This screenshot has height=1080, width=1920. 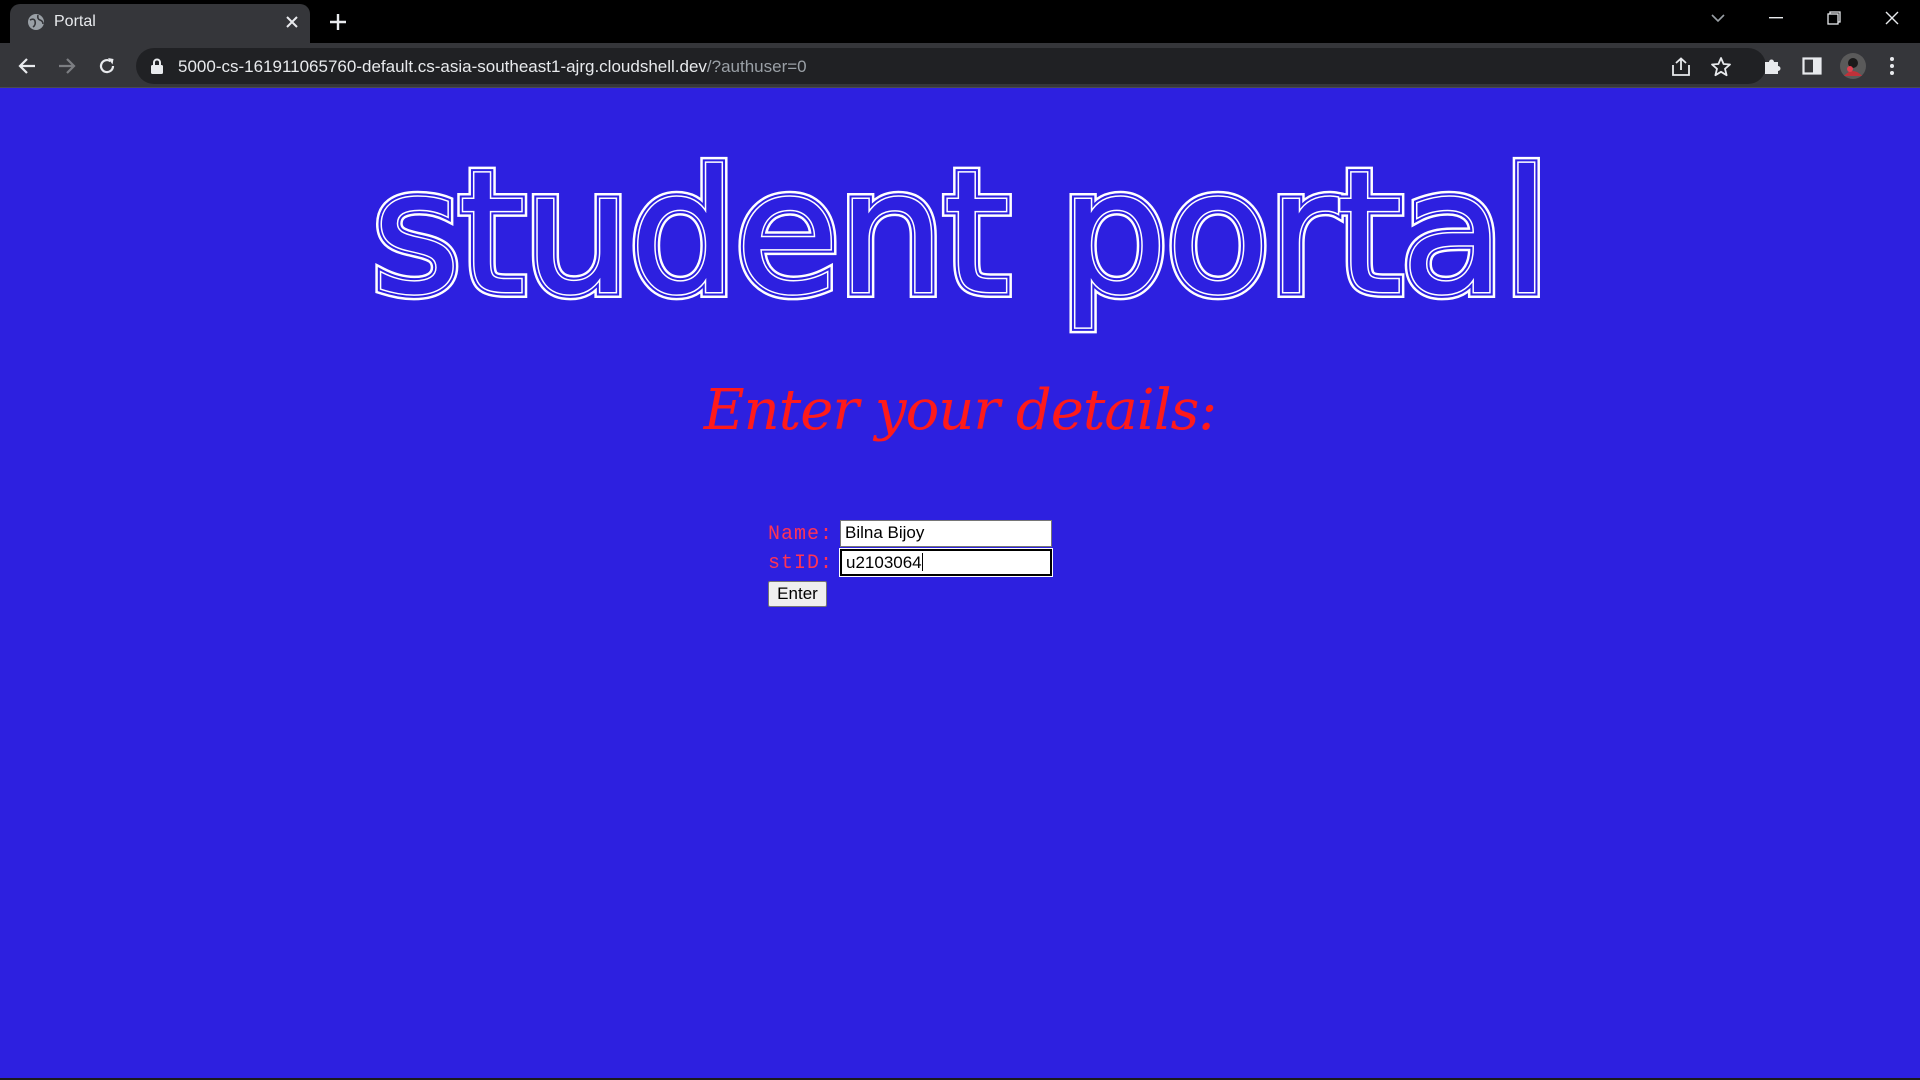 What do you see at coordinates (801, 534) in the screenshot?
I see `name-label: Name:` at bounding box center [801, 534].